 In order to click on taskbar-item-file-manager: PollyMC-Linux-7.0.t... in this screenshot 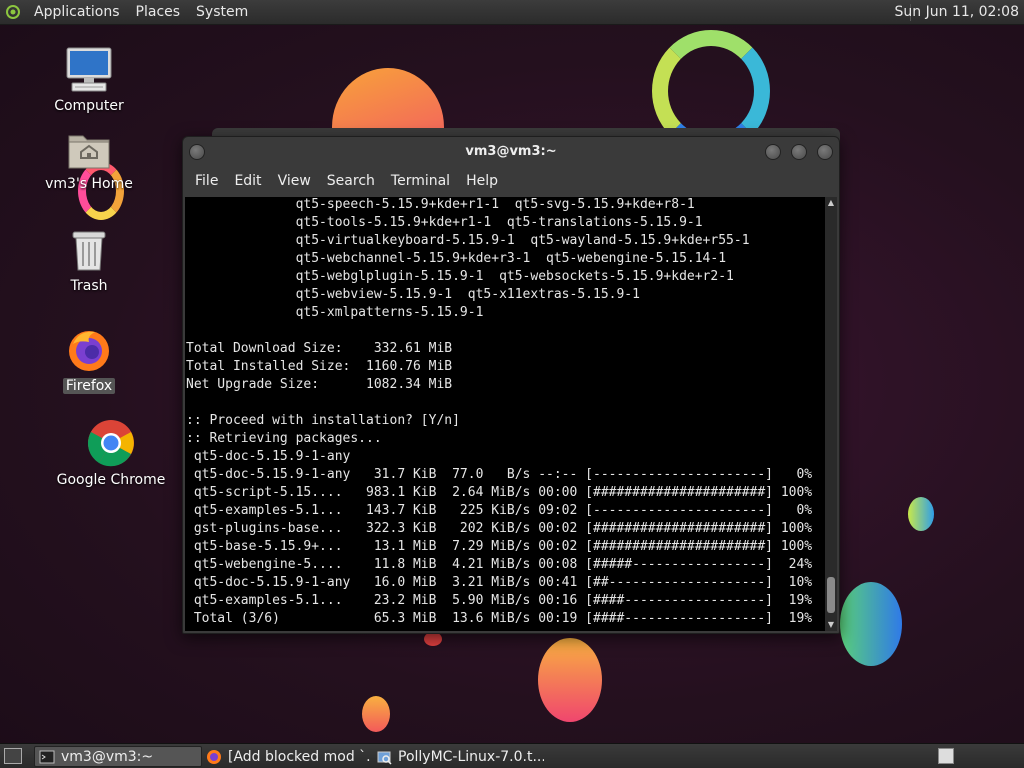, I will do `click(458, 756)`.